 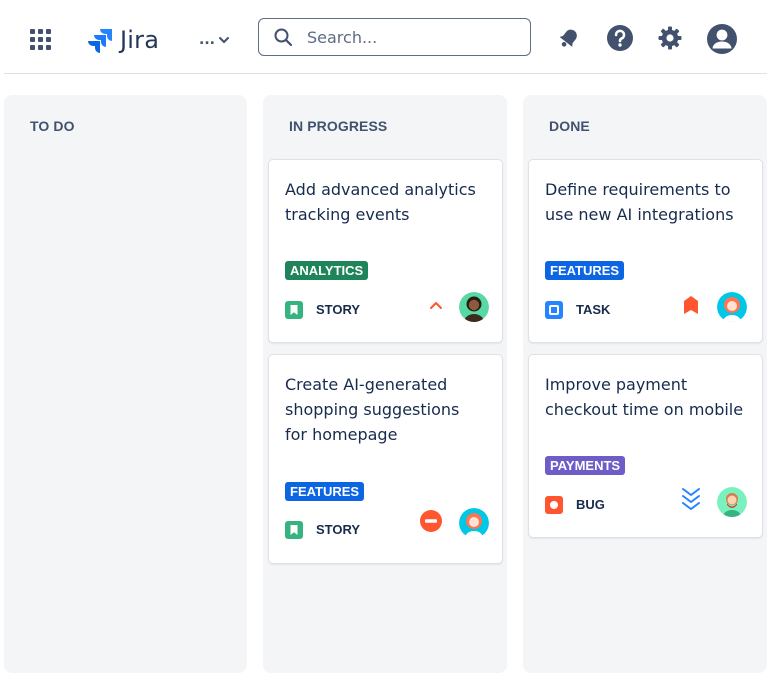 I want to click on chevron-down-icon, so click(x=223, y=40).